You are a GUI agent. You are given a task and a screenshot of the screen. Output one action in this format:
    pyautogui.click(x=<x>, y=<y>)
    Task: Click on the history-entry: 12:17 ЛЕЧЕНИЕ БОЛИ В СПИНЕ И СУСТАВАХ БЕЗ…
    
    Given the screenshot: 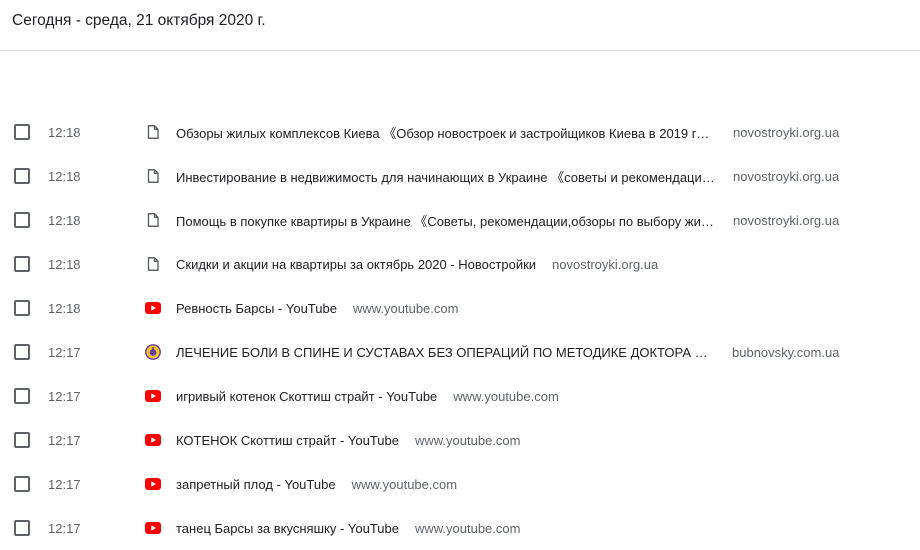 What is the action you would take?
    pyautogui.click(x=460, y=352)
    